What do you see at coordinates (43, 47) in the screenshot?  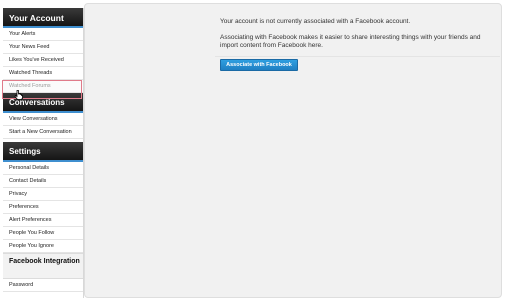 I see `sidebar-item-your-news-feed: Your News Feed` at bounding box center [43, 47].